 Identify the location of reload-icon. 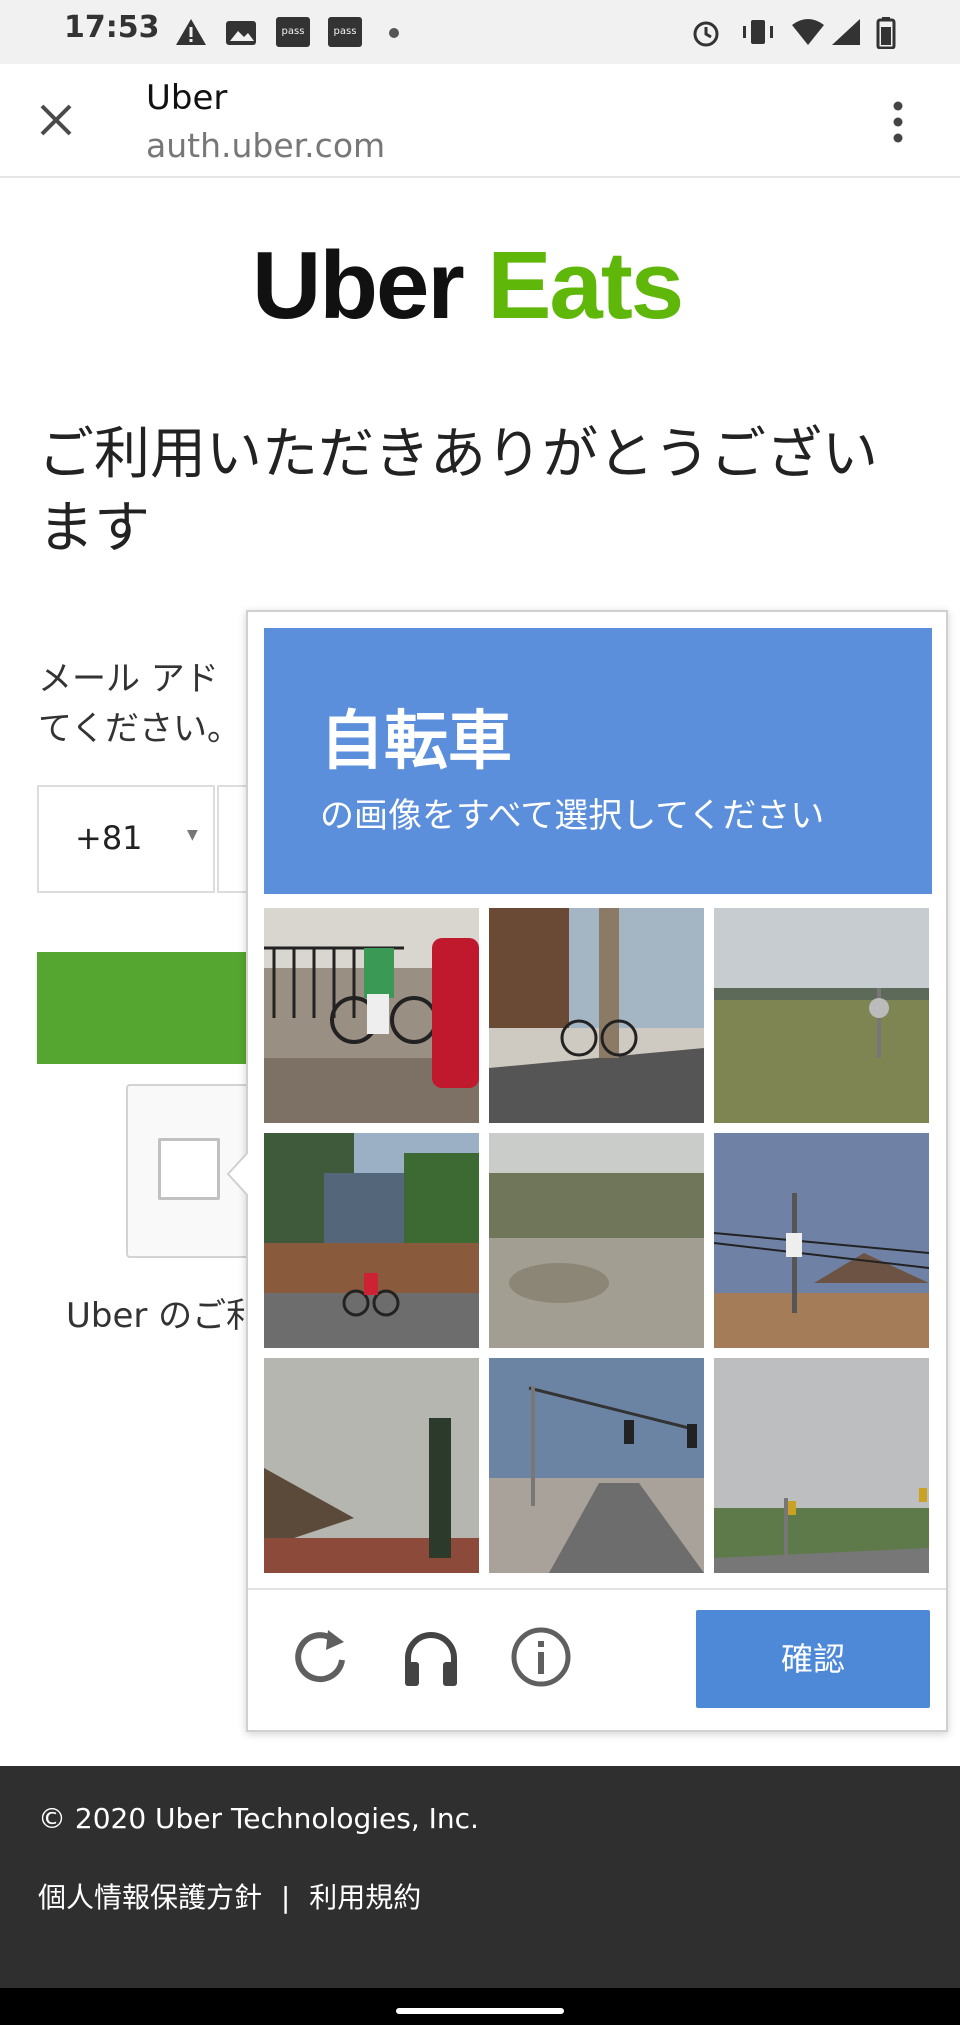
(321, 1657).